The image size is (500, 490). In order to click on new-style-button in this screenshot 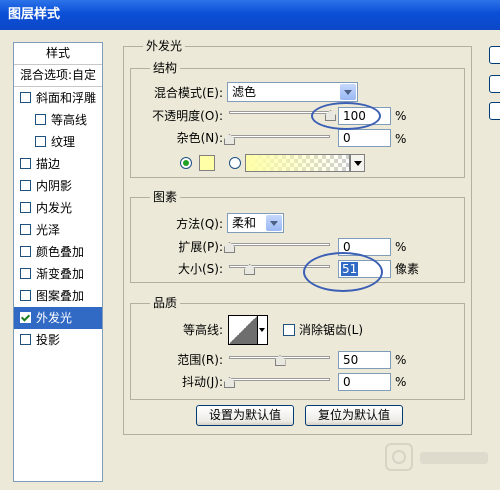, I will do `click(494, 111)`.